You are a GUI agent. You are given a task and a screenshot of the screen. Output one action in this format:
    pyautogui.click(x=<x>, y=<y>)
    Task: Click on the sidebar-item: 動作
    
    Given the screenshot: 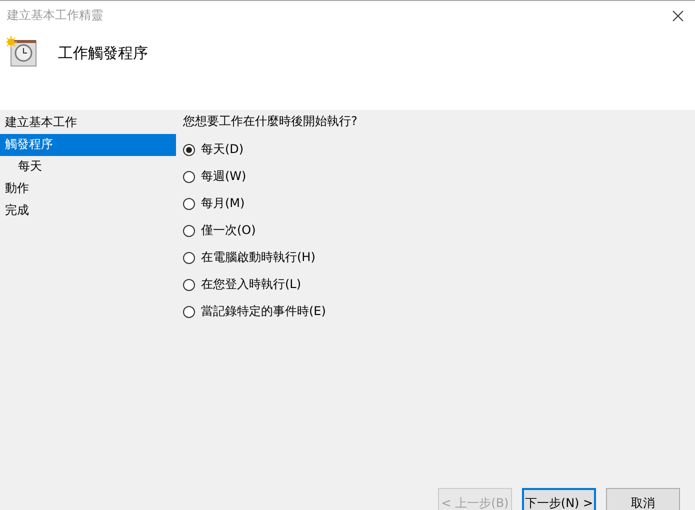 What is the action you would take?
    pyautogui.click(x=88, y=189)
    